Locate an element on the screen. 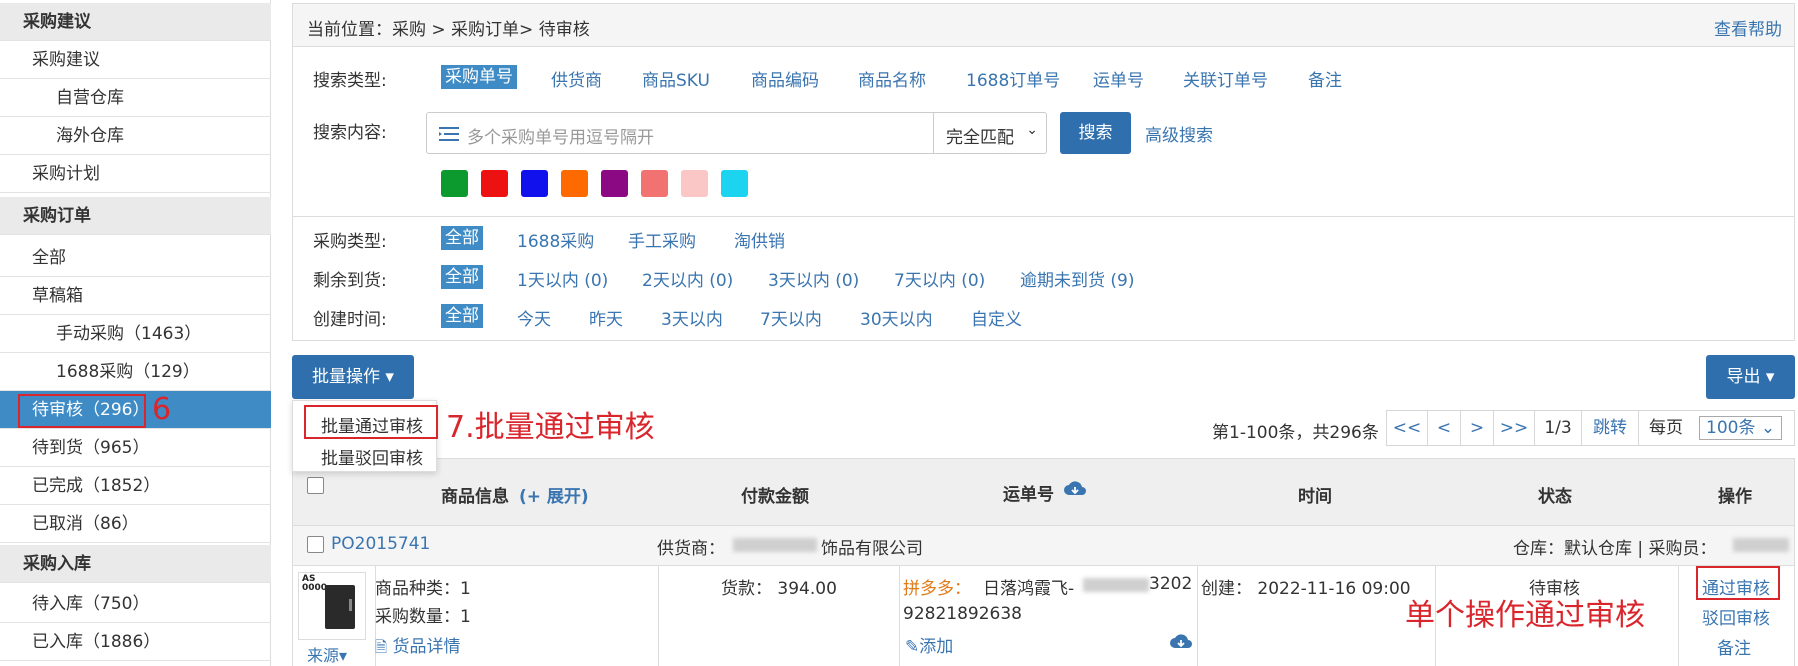 This screenshot has width=1798, height=666. redacted-supplier is located at coordinates (775, 545).